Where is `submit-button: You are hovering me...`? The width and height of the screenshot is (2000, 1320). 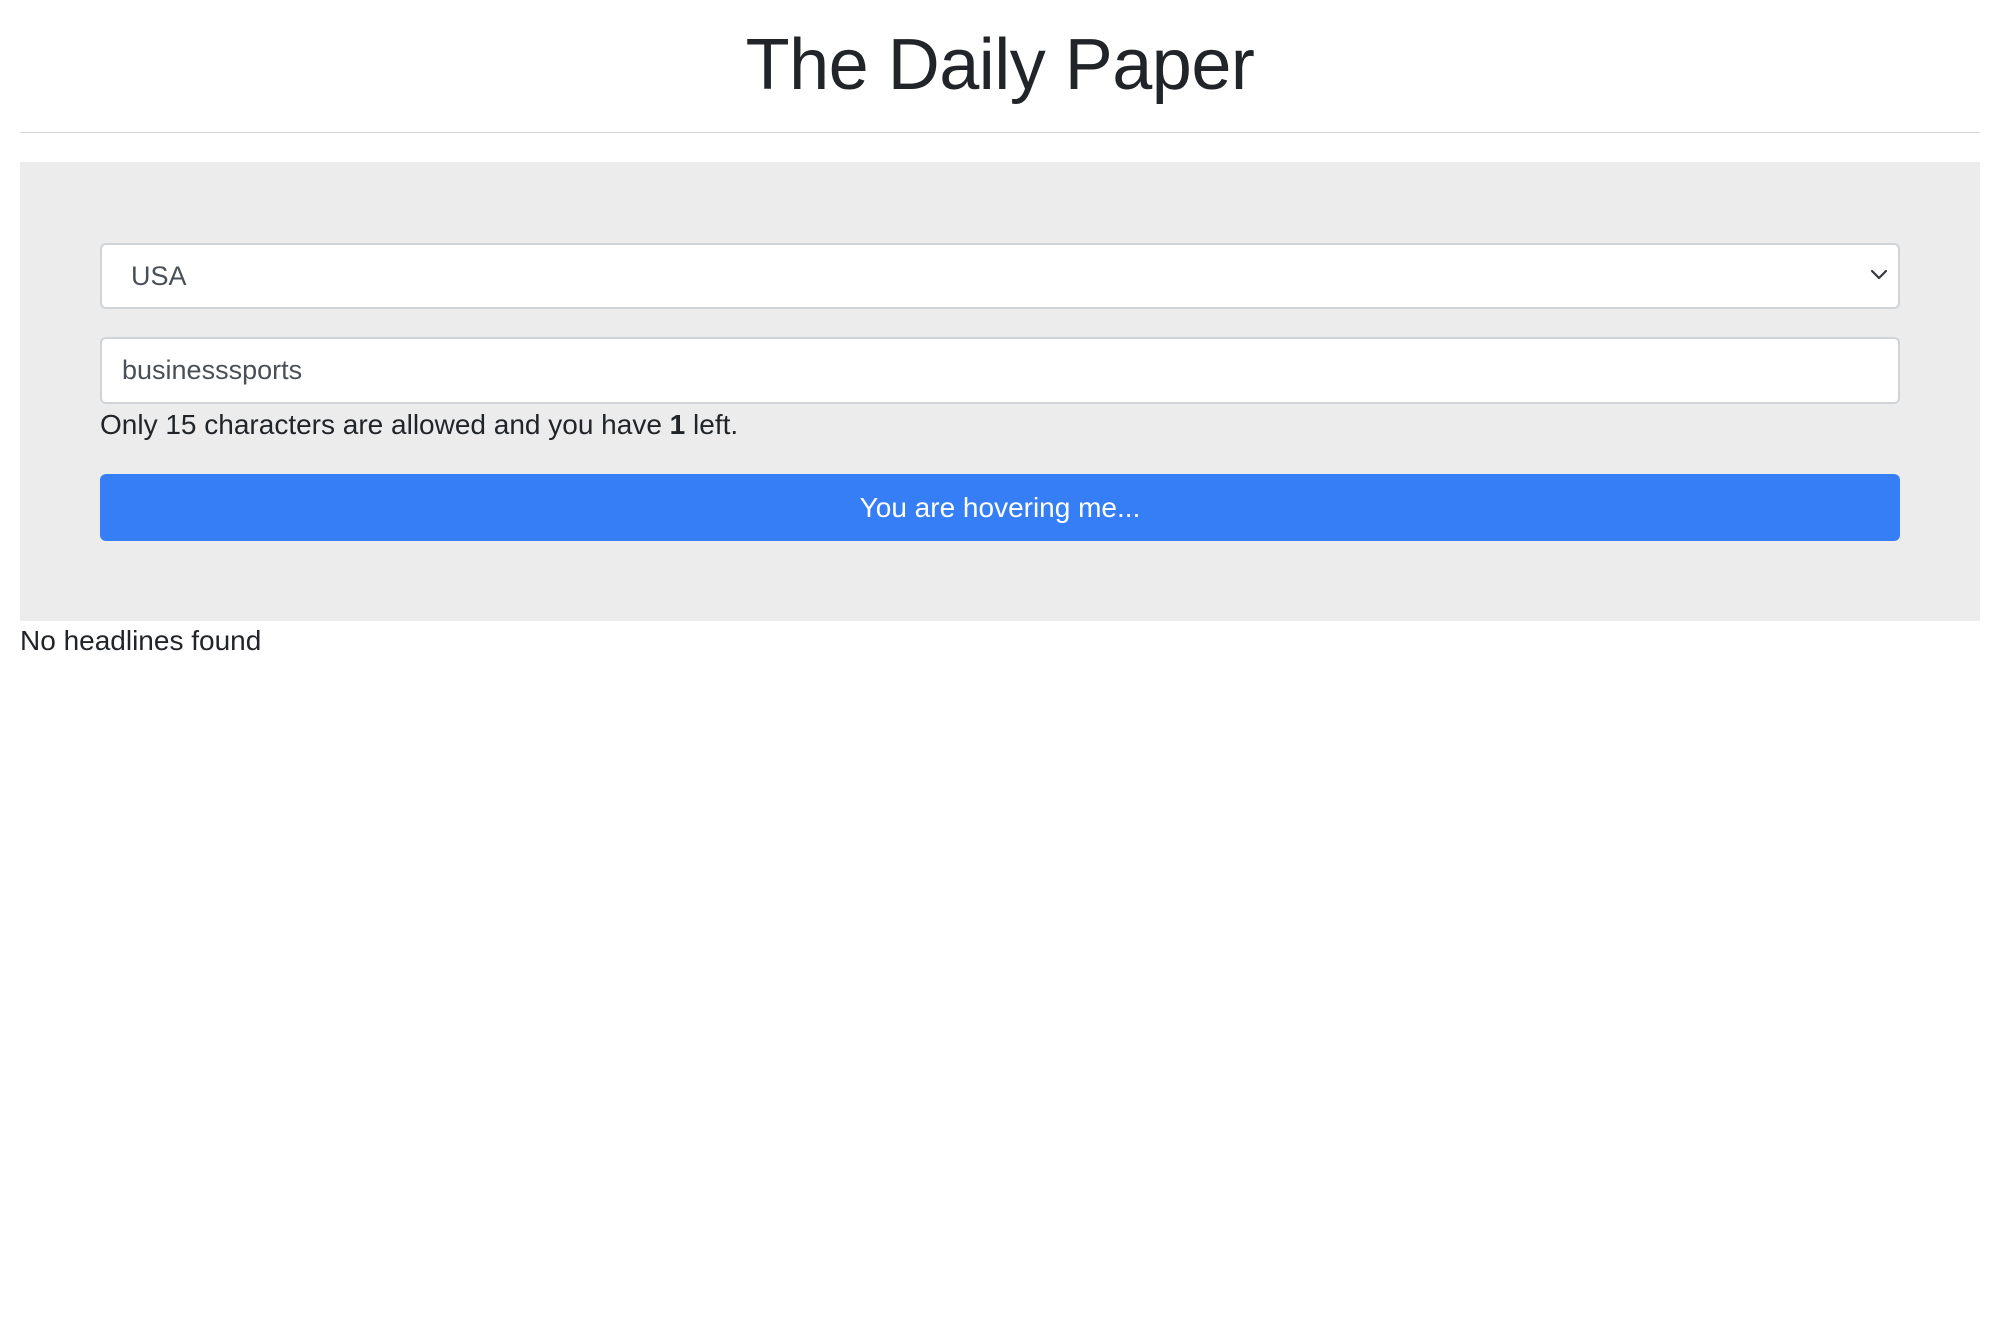
submit-button: You are hovering me... is located at coordinates (1000, 507).